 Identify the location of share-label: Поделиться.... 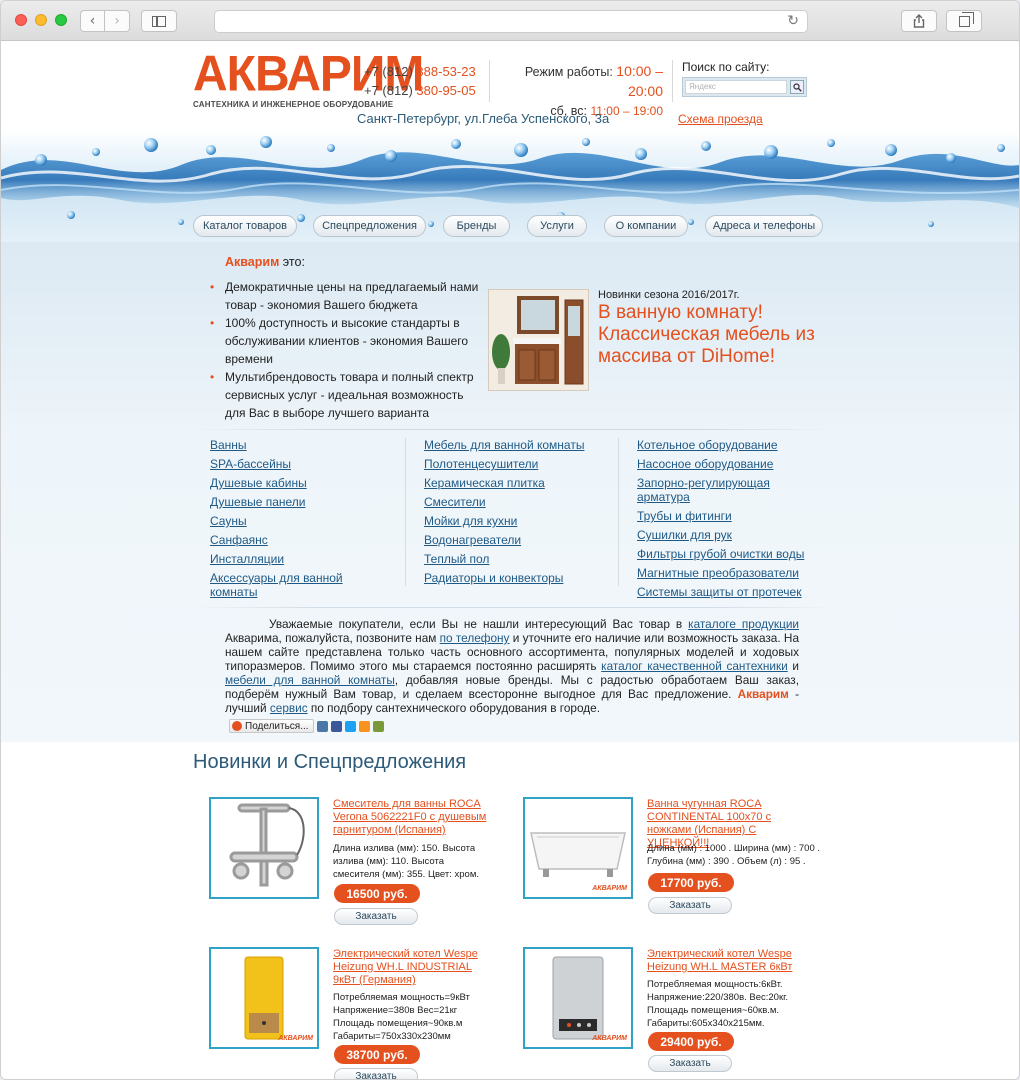
(277, 726).